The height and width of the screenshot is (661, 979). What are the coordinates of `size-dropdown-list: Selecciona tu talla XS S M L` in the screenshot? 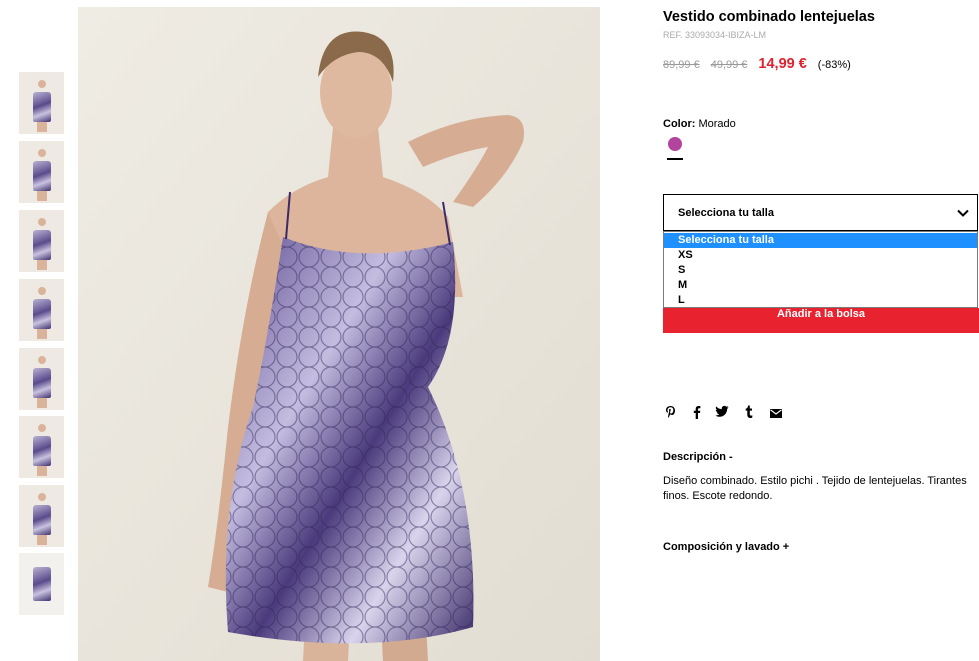 It's located at (820, 269).